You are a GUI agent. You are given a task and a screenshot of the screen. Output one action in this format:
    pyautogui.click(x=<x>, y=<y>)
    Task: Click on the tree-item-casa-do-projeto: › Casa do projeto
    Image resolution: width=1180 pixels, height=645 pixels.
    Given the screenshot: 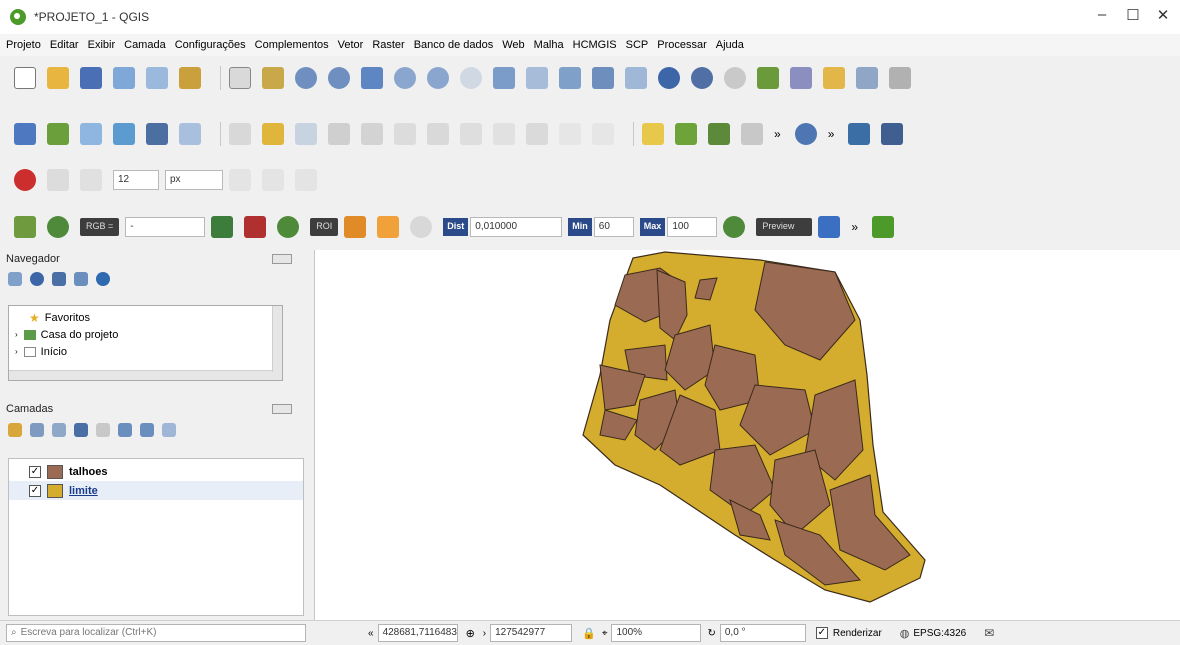 What is the action you would take?
    pyautogui.click(x=145, y=334)
    